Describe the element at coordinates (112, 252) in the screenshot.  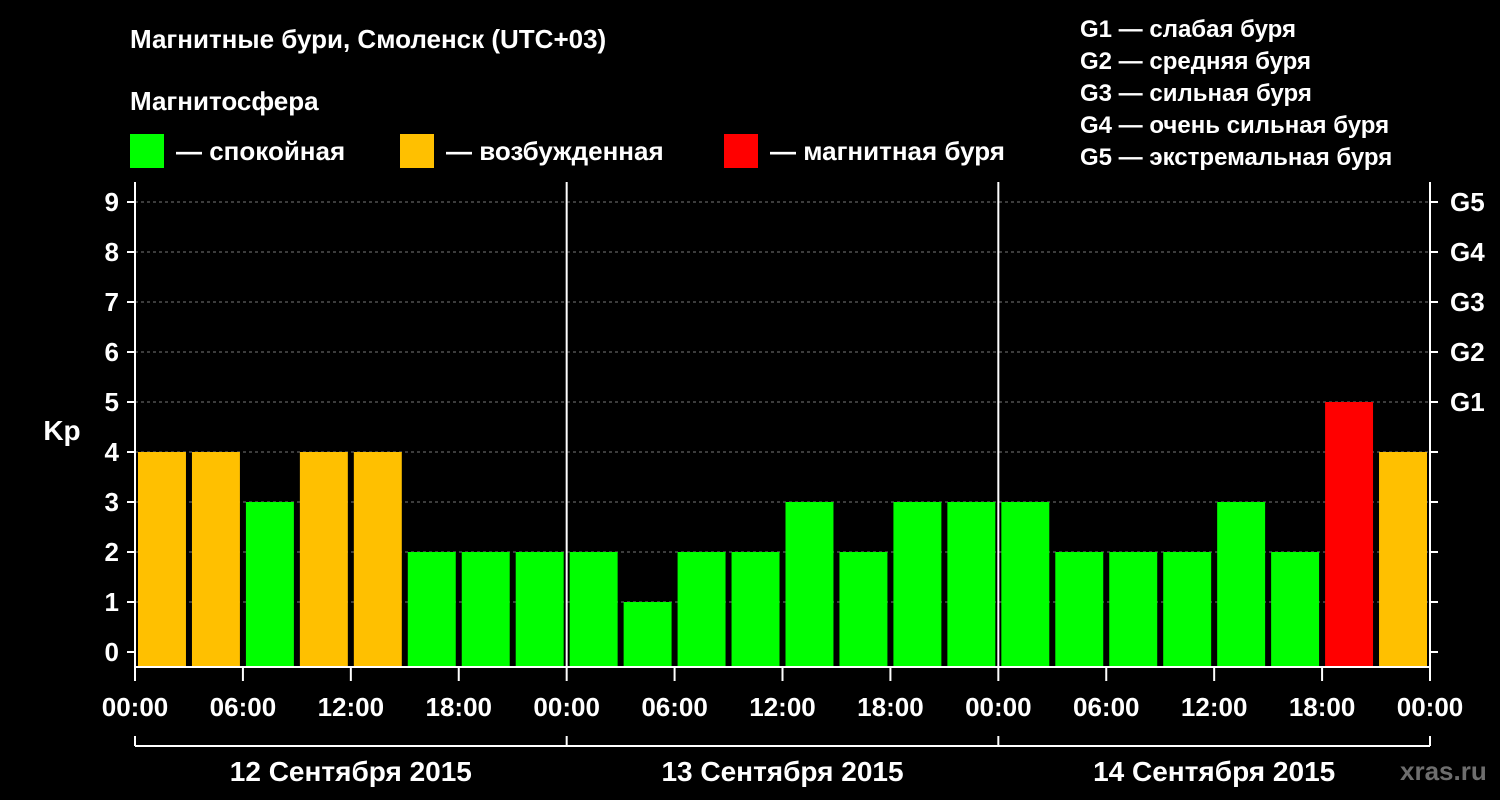
I see `y-tick-label: 8` at that location.